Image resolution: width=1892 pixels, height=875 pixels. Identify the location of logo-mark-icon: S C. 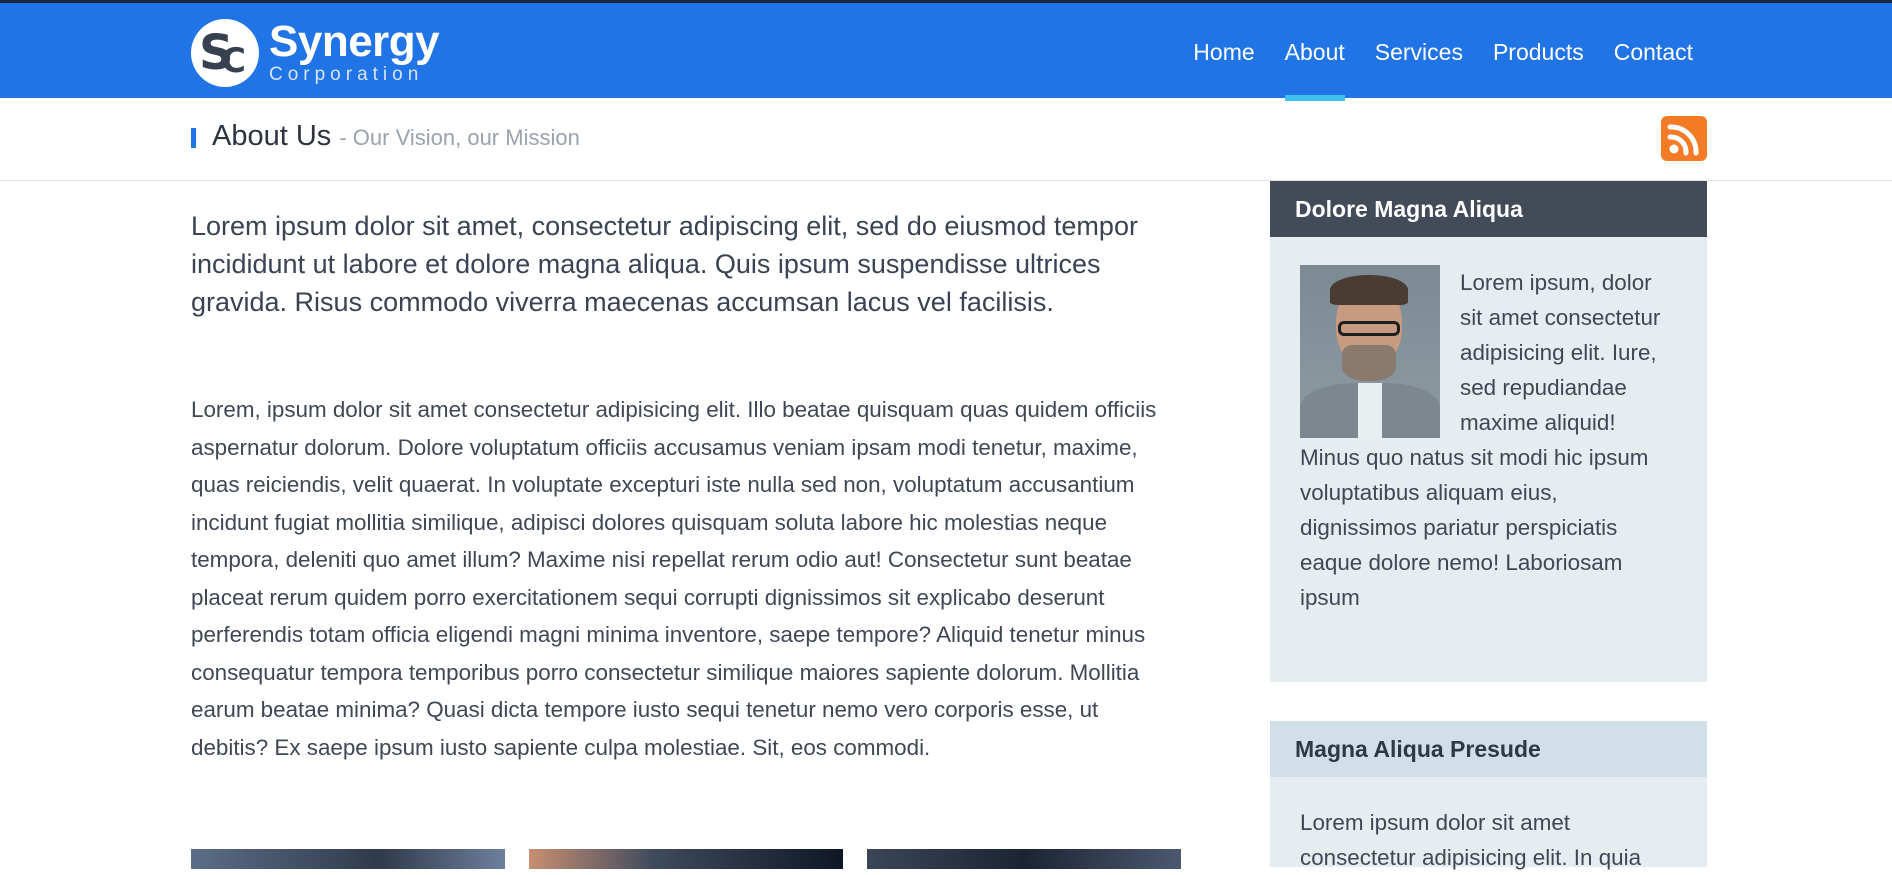
(225, 53).